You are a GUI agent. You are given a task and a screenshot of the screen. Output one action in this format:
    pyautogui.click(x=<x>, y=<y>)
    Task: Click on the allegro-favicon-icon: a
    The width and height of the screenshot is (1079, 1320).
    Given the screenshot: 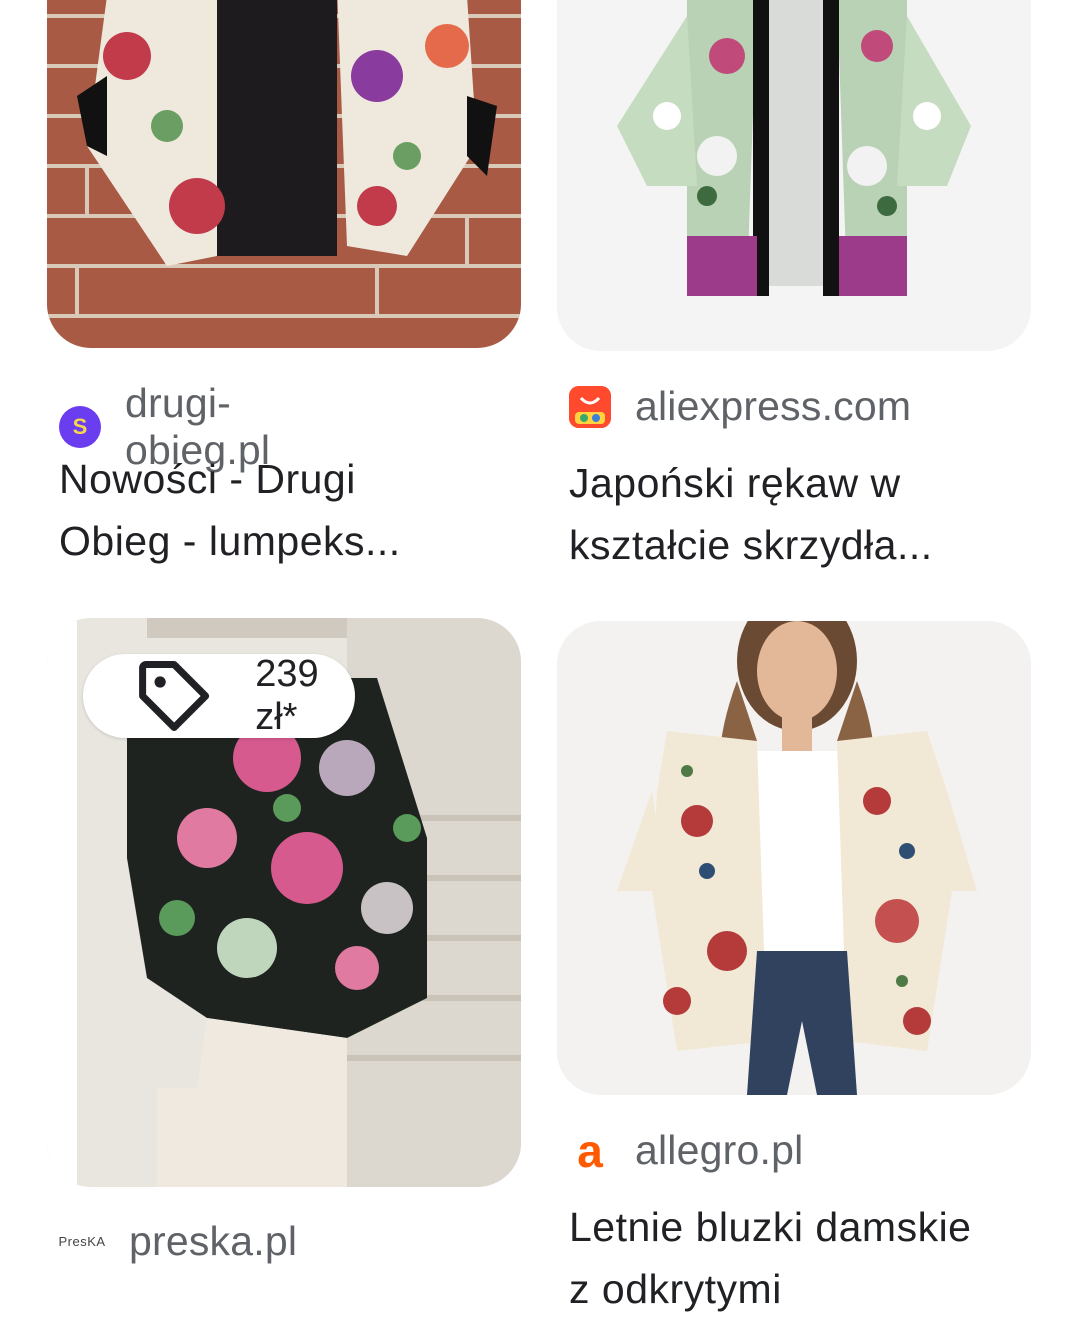 What is the action you would take?
    pyautogui.click(x=590, y=1150)
    